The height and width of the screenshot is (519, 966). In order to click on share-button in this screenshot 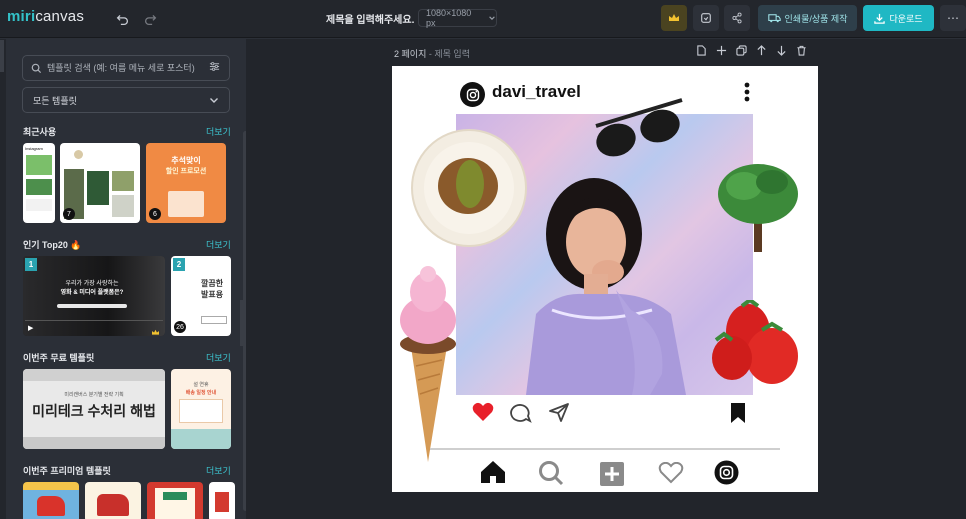, I will do `click(737, 18)`.